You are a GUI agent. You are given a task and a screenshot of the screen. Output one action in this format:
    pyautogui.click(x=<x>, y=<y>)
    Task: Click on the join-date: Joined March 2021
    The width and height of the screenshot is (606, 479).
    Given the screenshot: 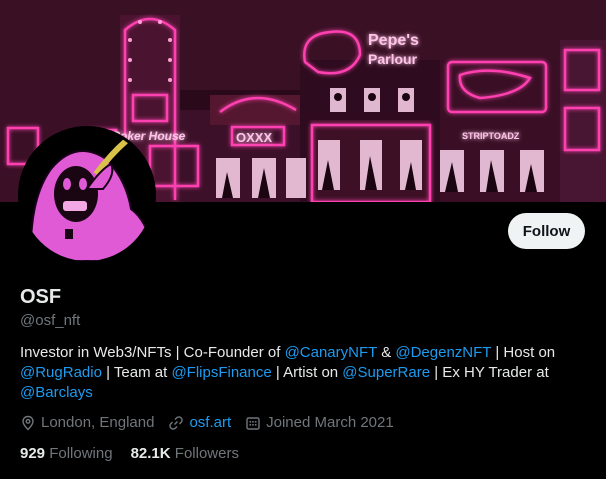 What is the action you would take?
    pyautogui.click(x=319, y=422)
    